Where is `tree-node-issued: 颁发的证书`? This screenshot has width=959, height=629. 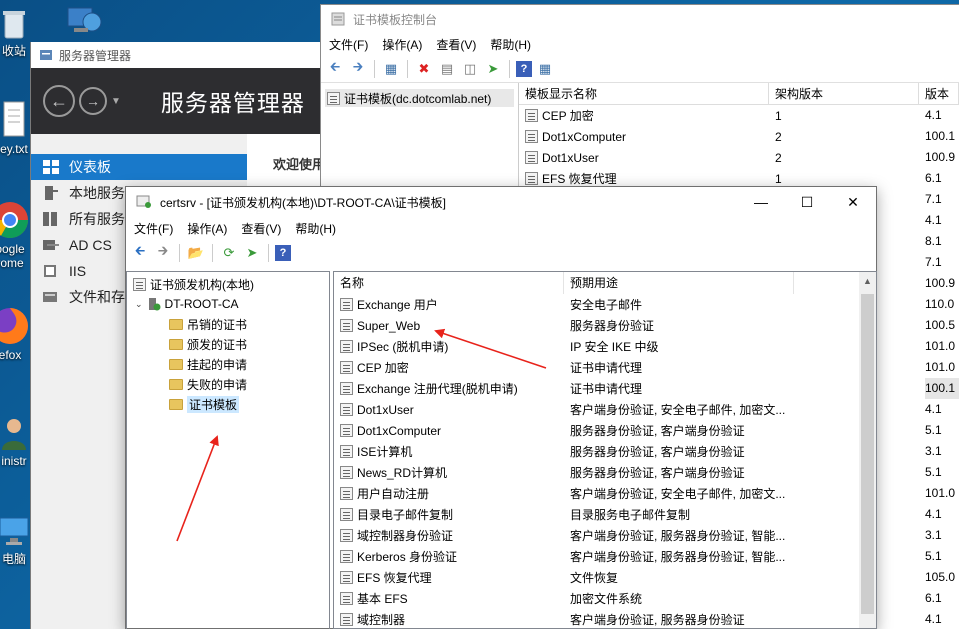
tree-node-issued: 颁发的证书 is located at coordinates (228, 344).